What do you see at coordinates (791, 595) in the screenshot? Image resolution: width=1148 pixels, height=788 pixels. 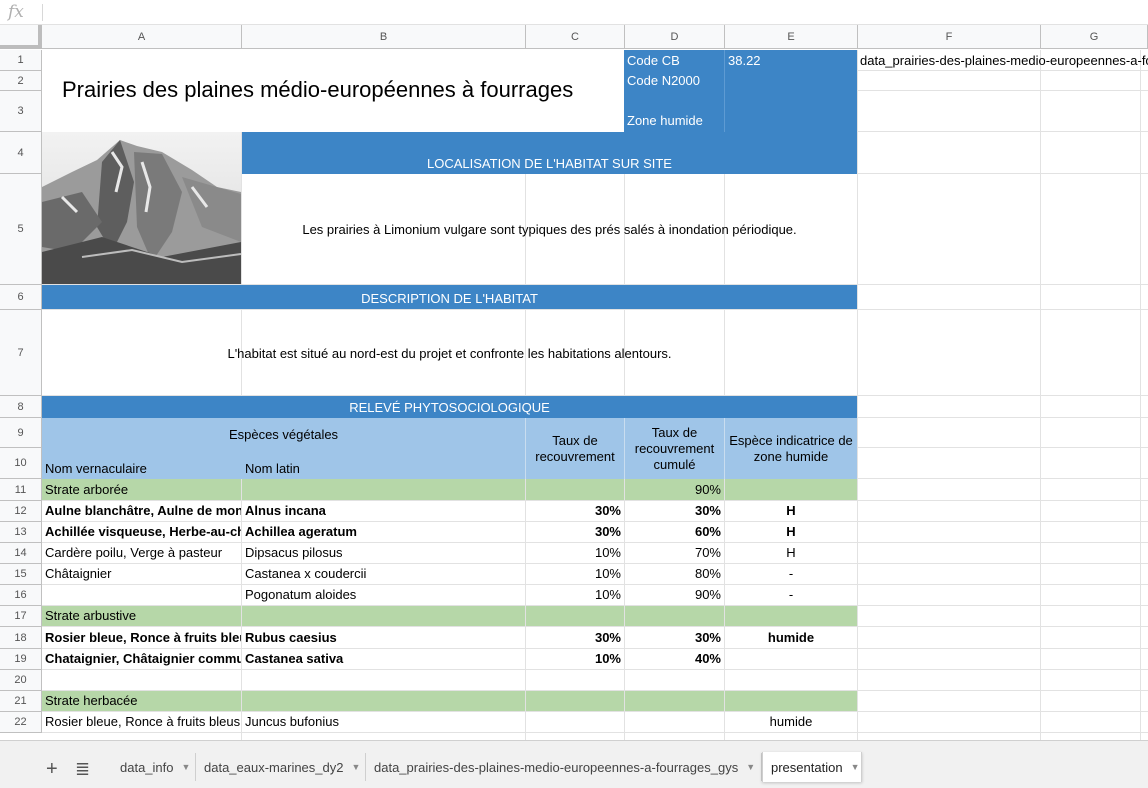 I see `cell-e16: -` at bounding box center [791, 595].